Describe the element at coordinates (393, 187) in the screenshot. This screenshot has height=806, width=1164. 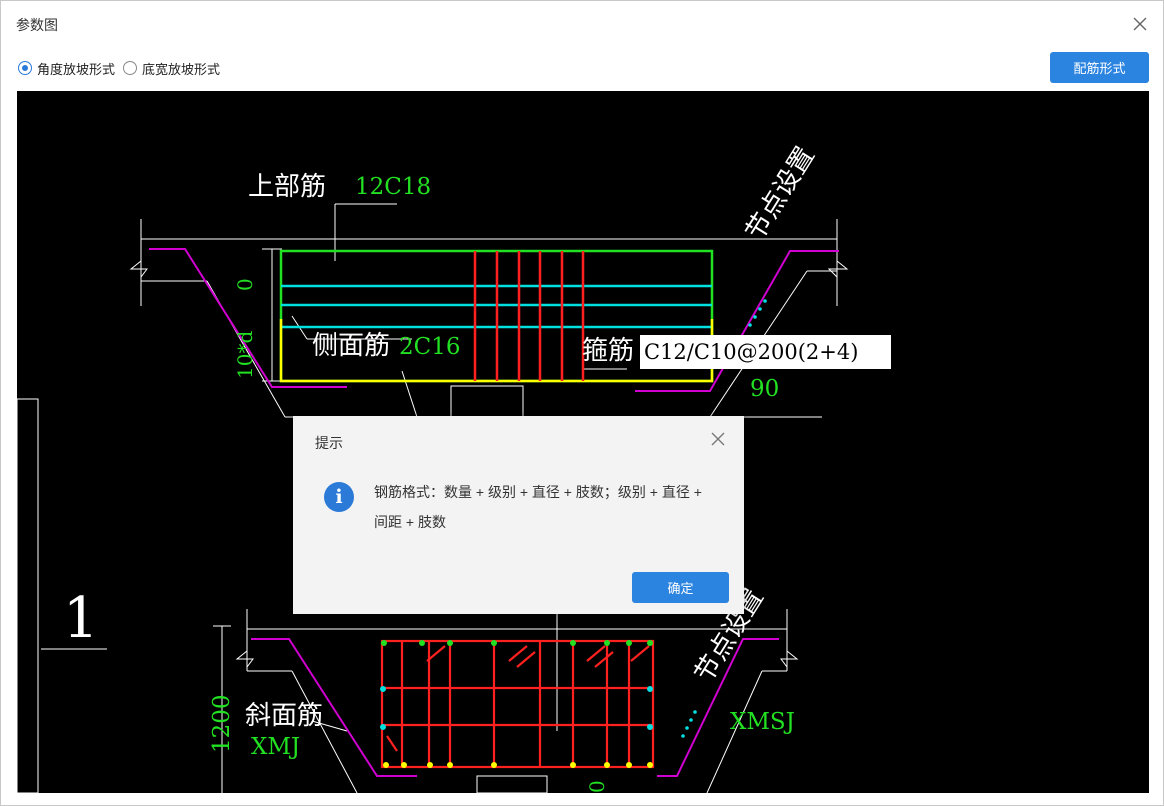
I see `top-rebar-value: 12C18` at that location.